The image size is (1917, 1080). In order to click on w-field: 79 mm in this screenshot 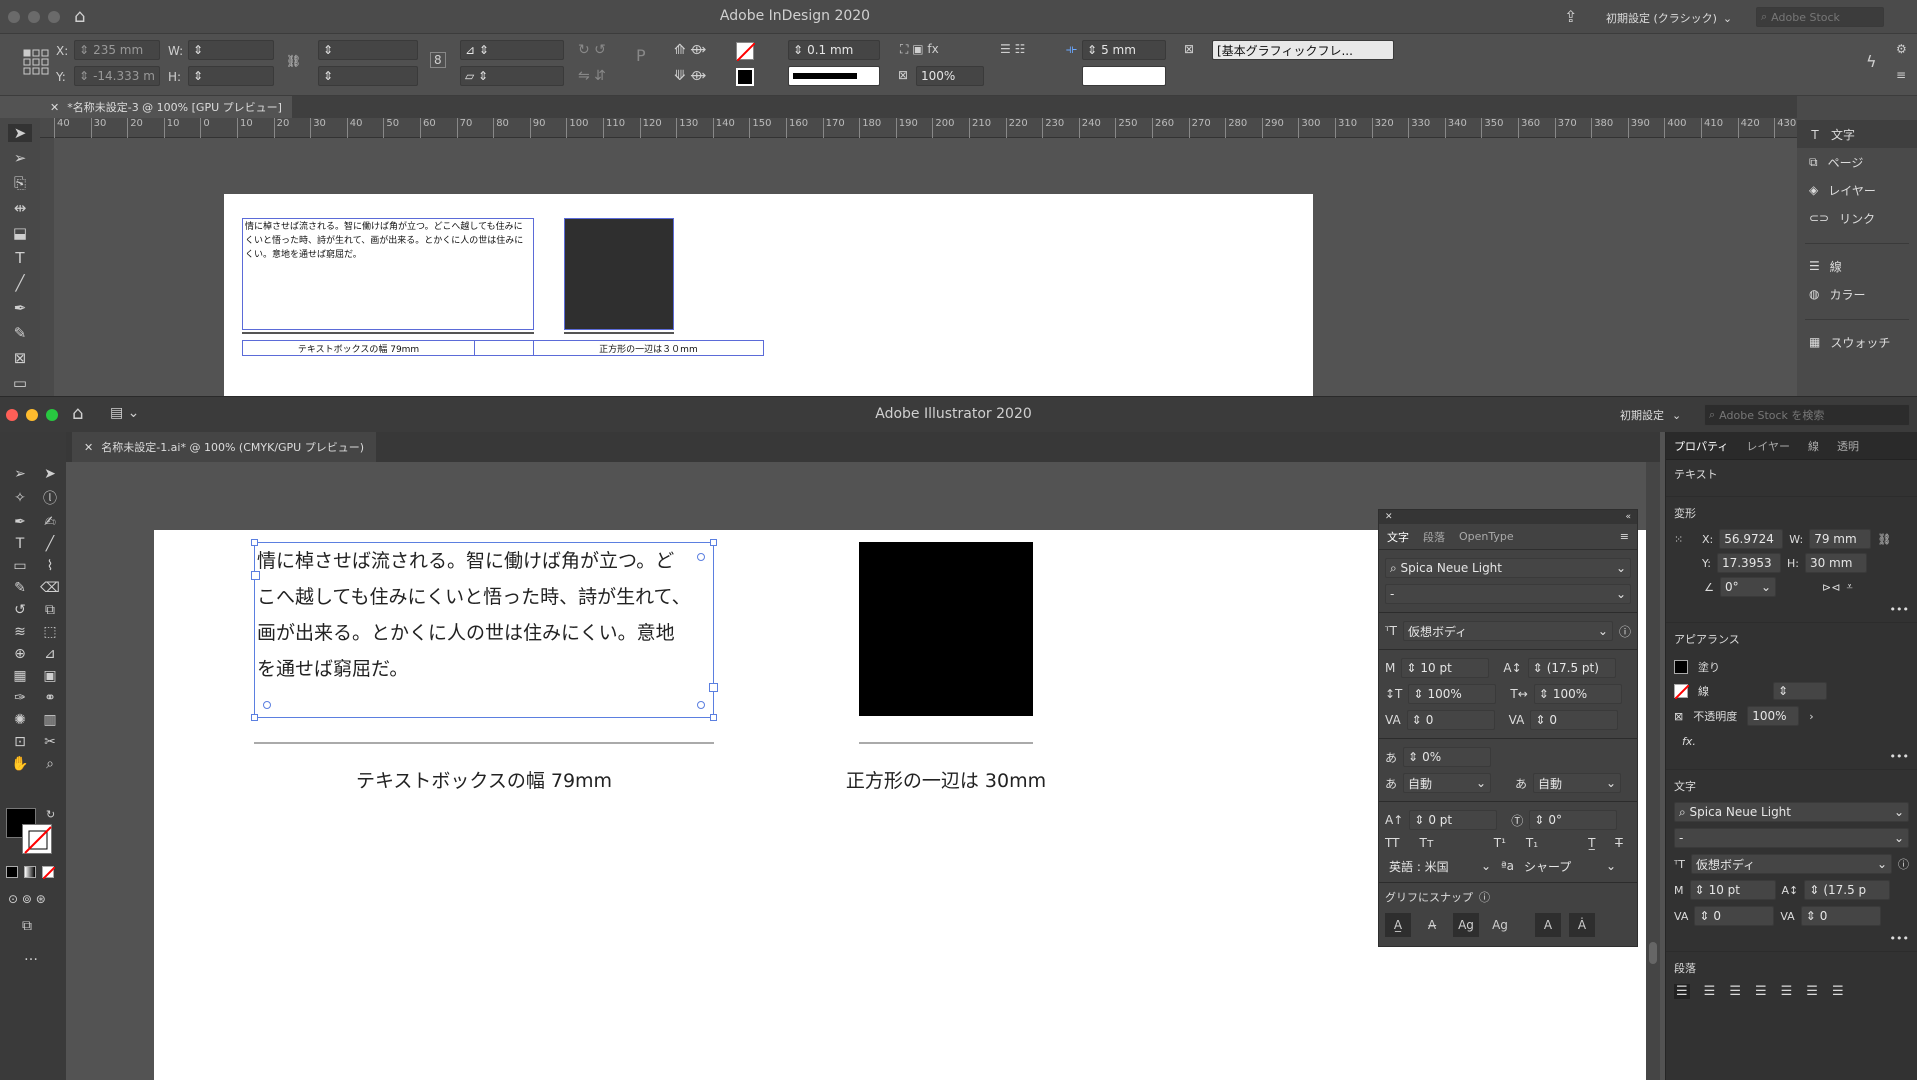, I will do `click(1840, 539)`.